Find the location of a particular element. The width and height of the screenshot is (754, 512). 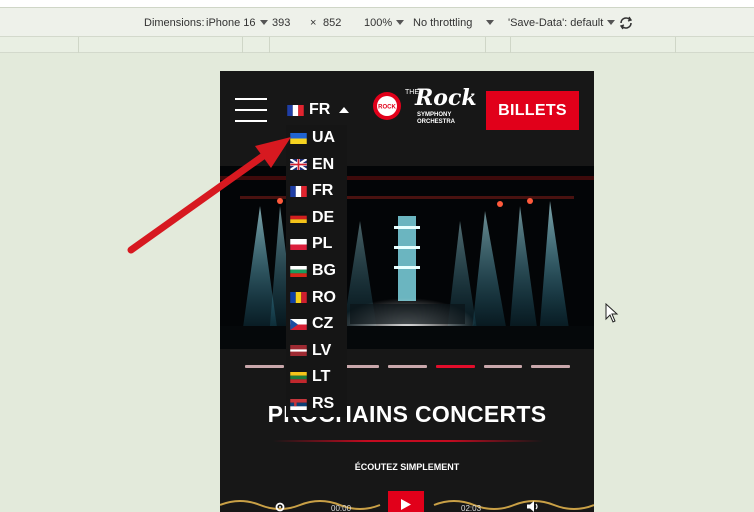

device-select: iPhone 16 is located at coordinates (237, 23).